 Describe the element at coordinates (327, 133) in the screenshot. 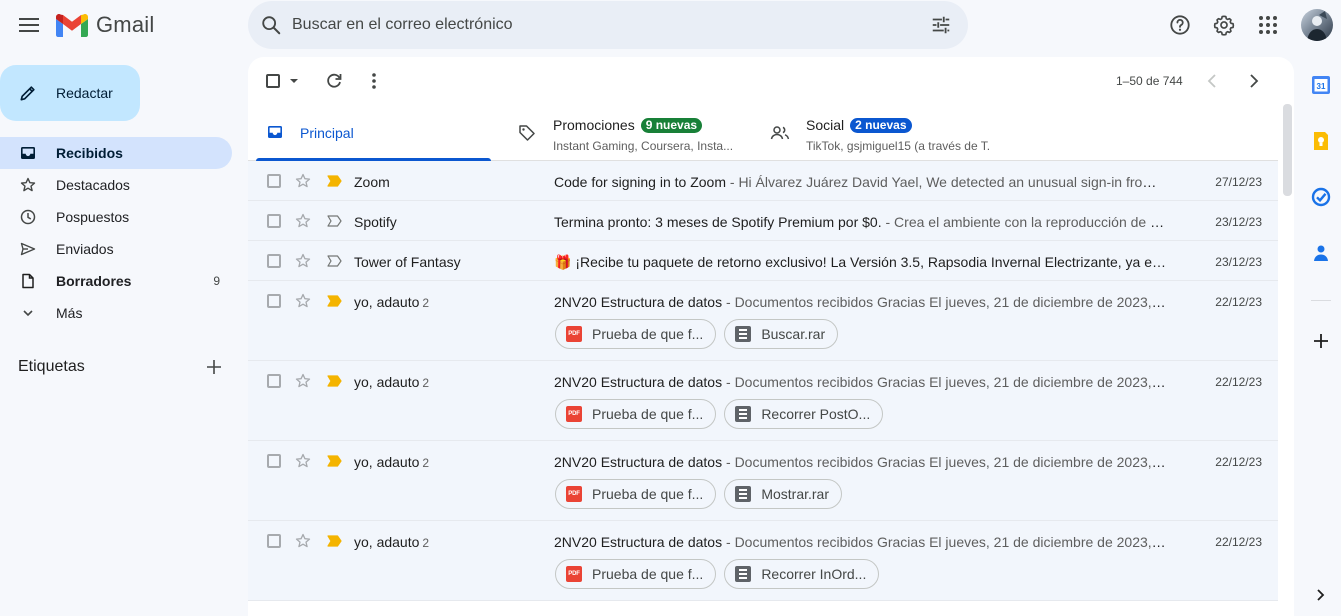

I see `tab-label: Principal` at that location.